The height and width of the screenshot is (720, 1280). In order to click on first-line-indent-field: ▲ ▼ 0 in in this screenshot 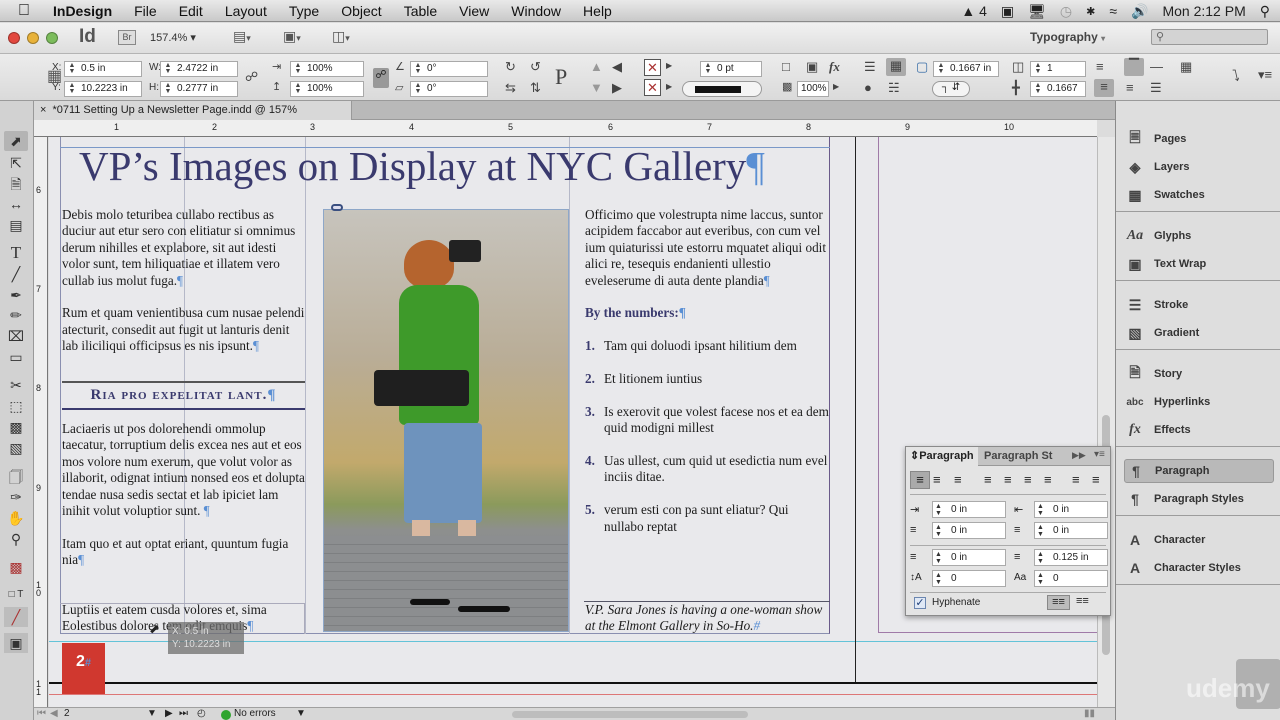, I will do `click(969, 530)`.